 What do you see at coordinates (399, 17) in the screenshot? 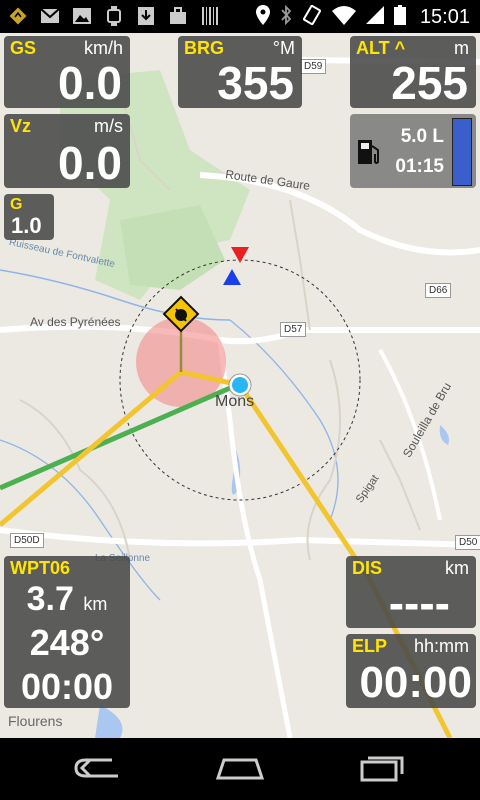
I see `battery-icon` at bounding box center [399, 17].